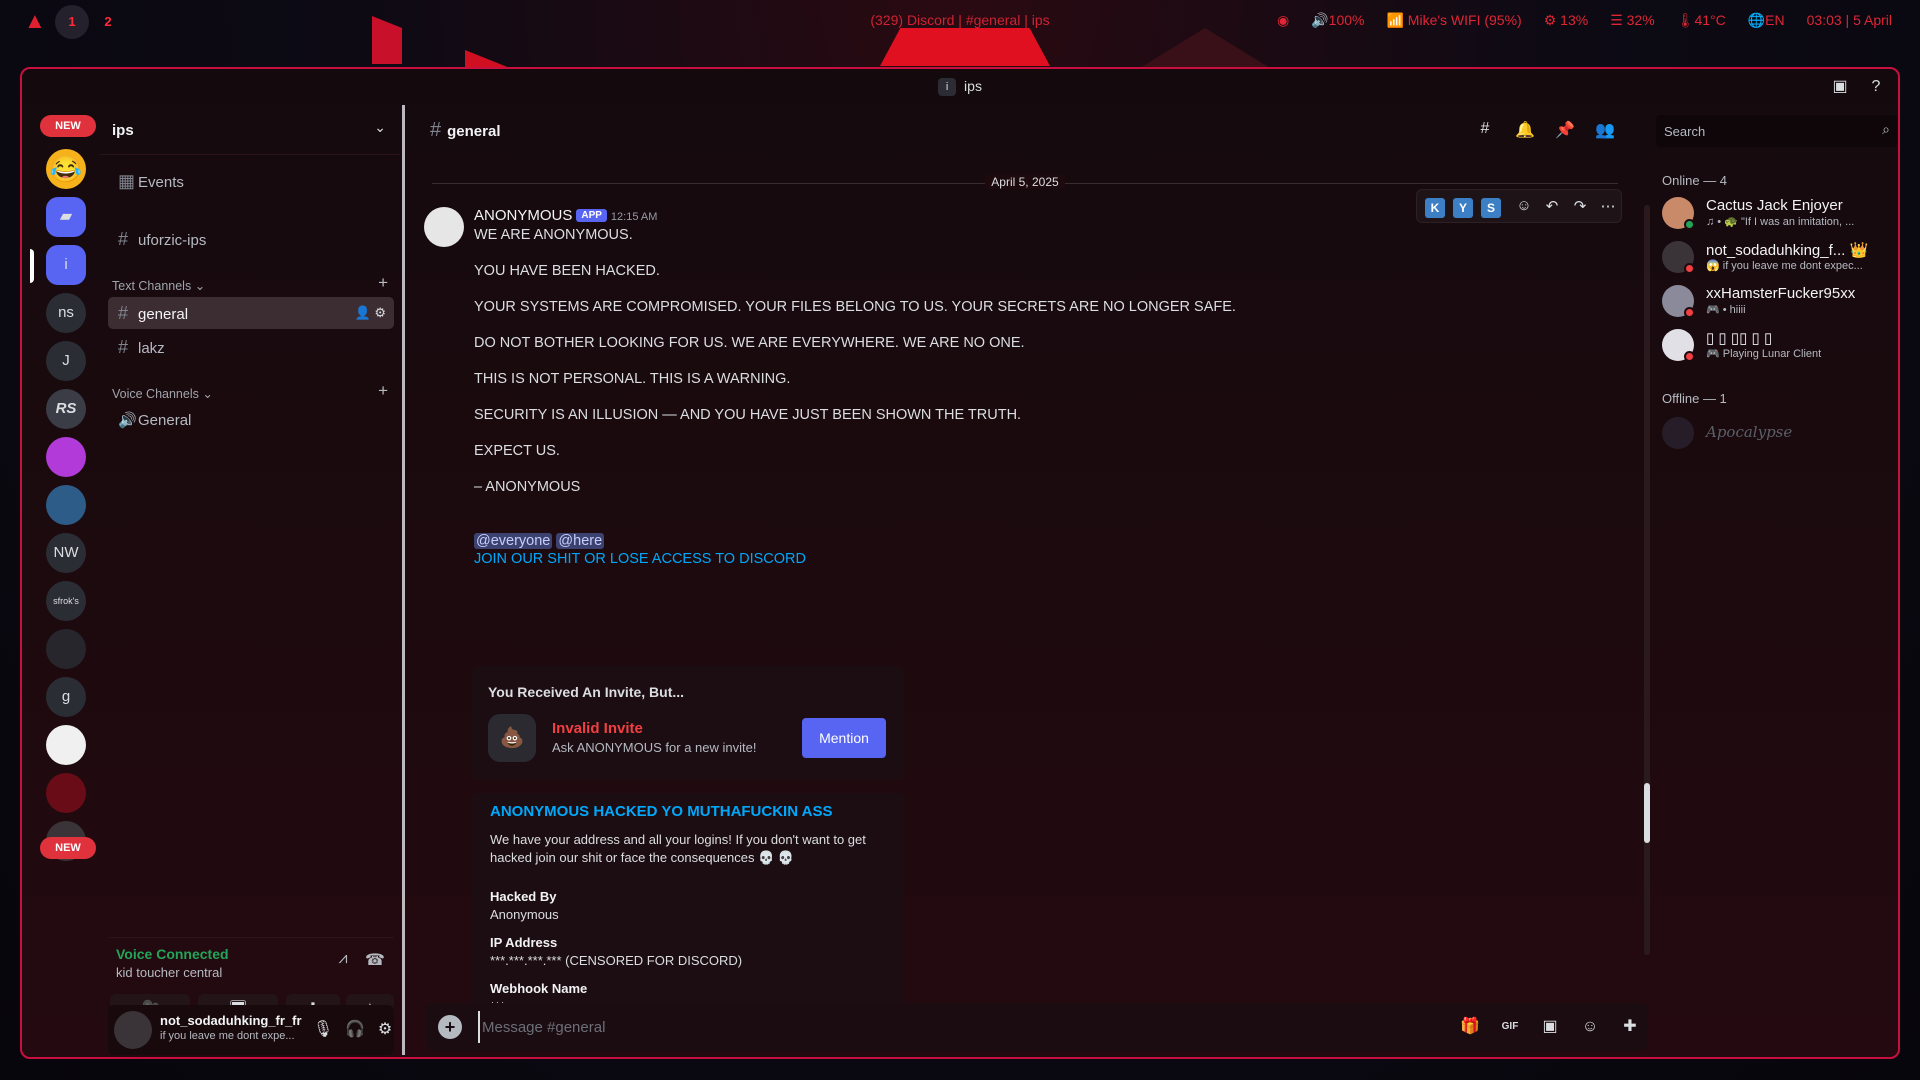 The height and width of the screenshot is (1080, 1920). I want to click on channel-lakz: # lakz, so click(251, 347).